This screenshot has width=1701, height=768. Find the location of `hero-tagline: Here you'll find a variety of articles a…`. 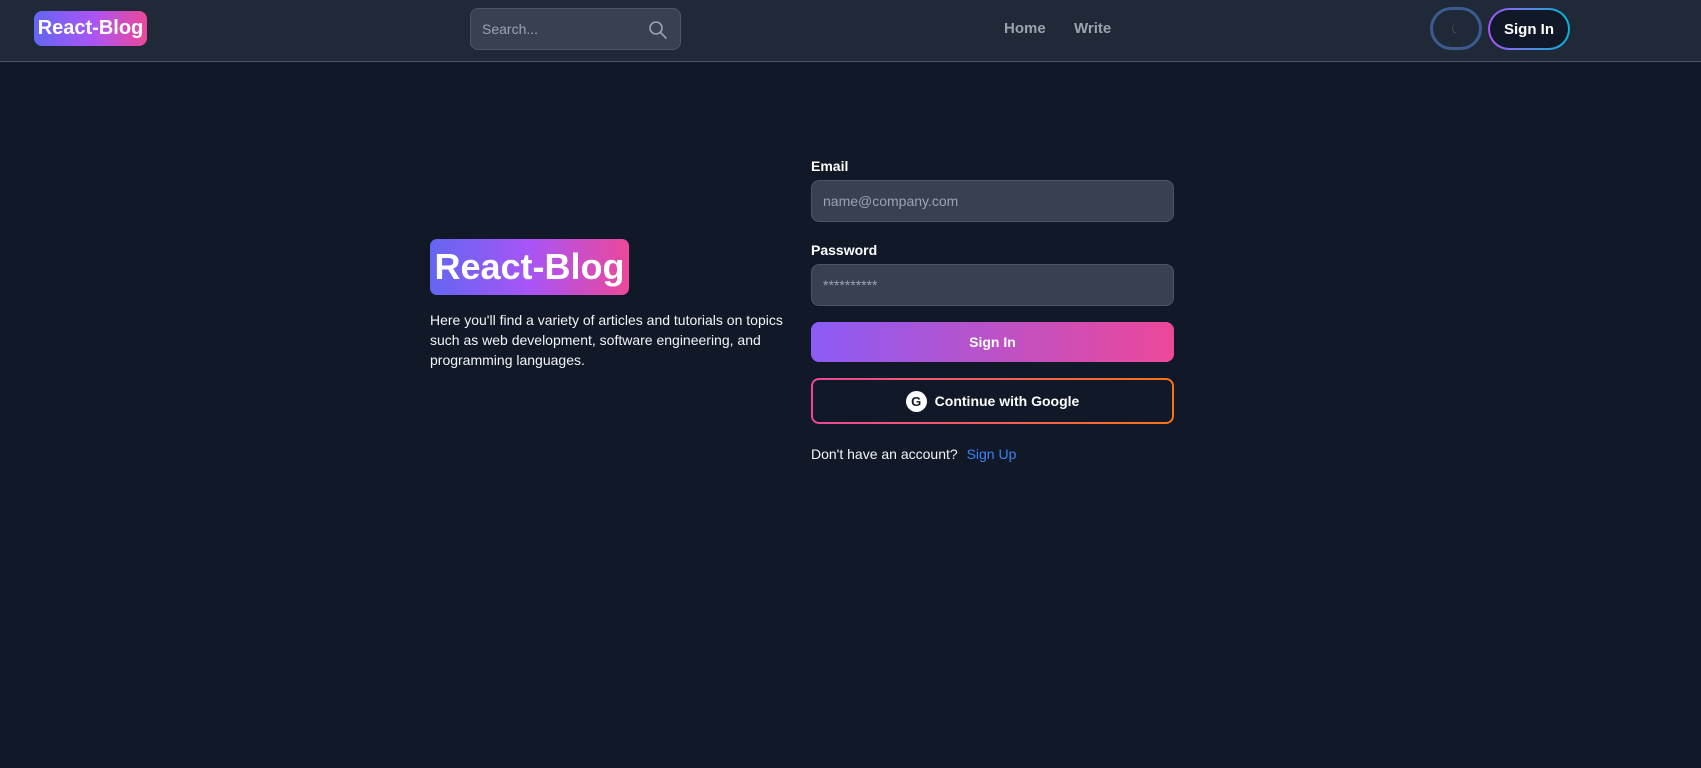

hero-tagline: Here you'll find a variety of articles a… is located at coordinates (606, 340).